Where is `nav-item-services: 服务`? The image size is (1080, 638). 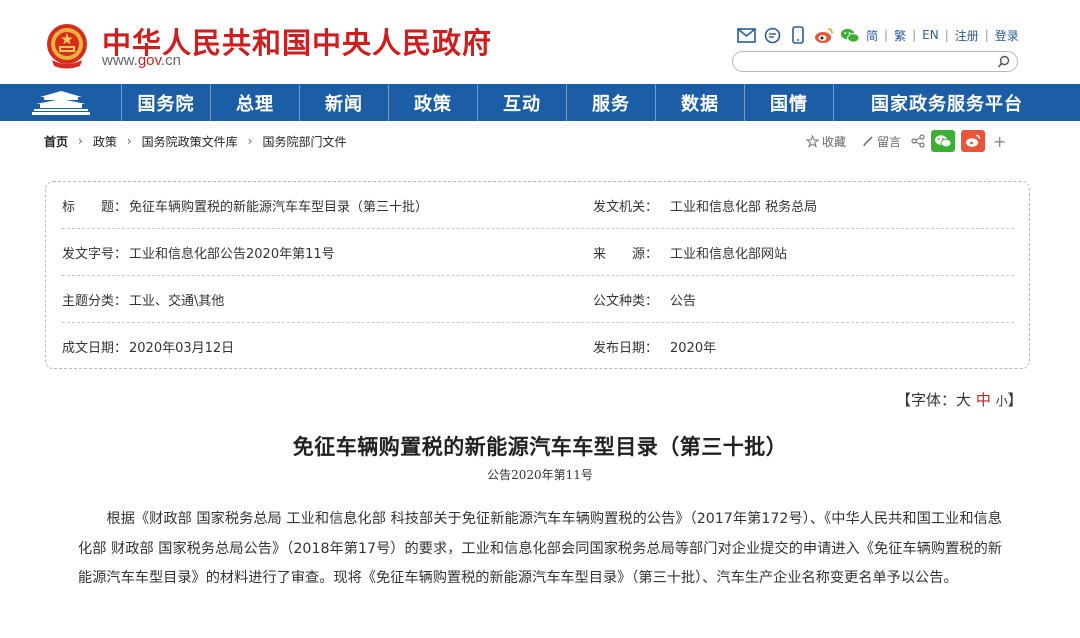 nav-item-services: 服务 is located at coordinates (611, 102).